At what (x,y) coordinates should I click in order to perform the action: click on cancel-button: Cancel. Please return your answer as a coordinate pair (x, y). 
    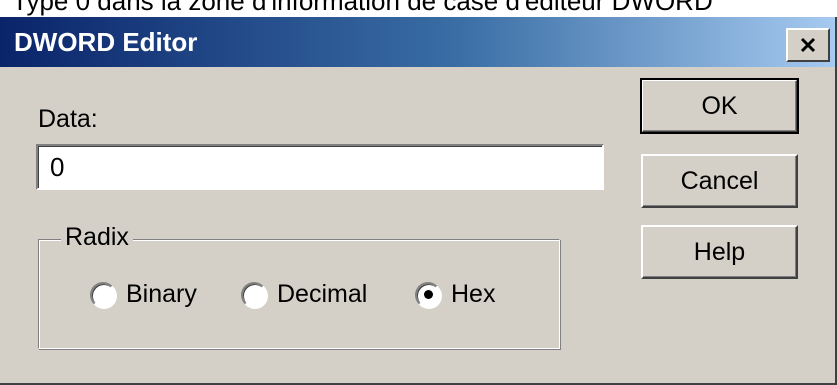
    Looking at the image, I should click on (719, 181).